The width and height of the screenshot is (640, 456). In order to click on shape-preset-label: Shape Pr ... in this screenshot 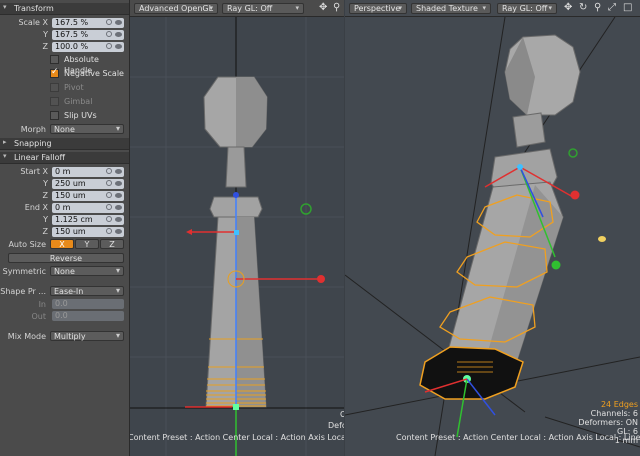, I will do `click(23, 291)`.